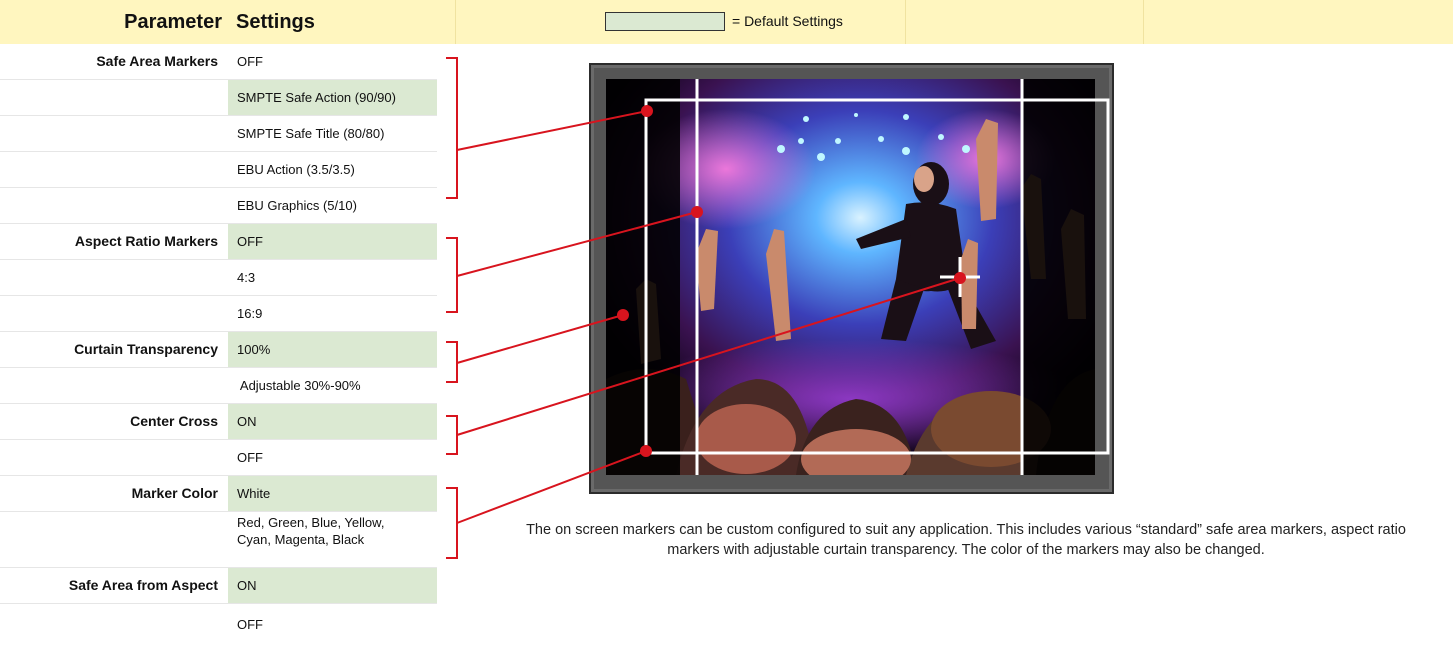  I want to click on callout-line-marker-color, so click(551, 487).